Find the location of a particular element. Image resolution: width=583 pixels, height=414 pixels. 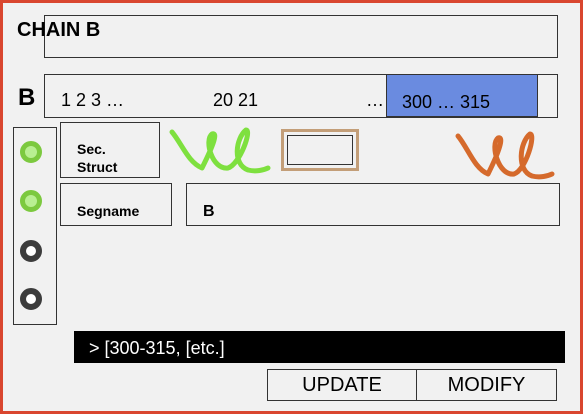

chain-title: CHAIN B is located at coordinates (59, 30).